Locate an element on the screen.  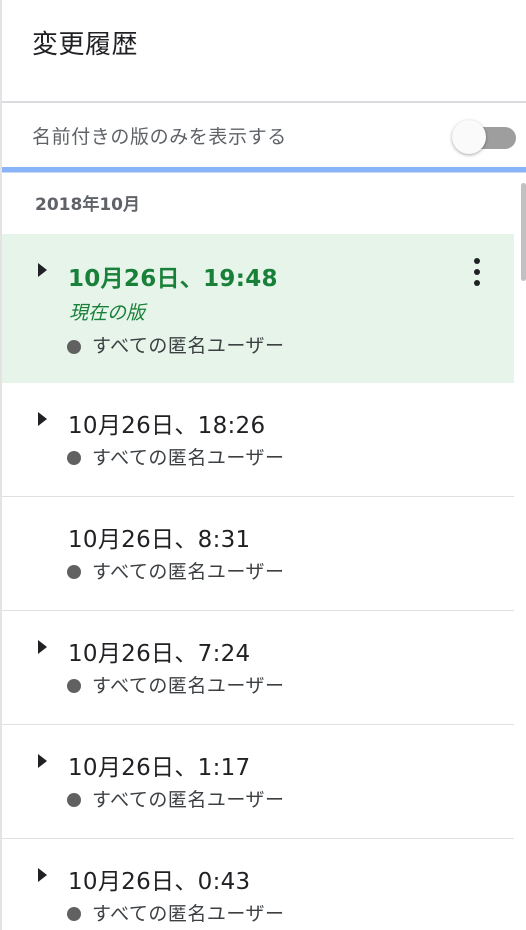
named-versions-toggle is located at coordinates (485, 137).